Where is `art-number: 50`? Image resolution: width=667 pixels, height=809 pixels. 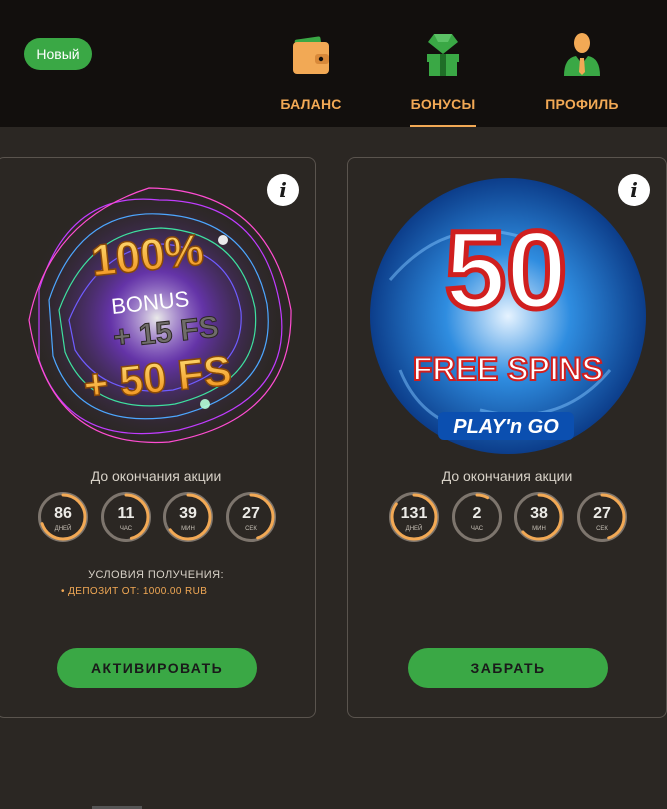 art-number: 50 is located at coordinates (506, 270).